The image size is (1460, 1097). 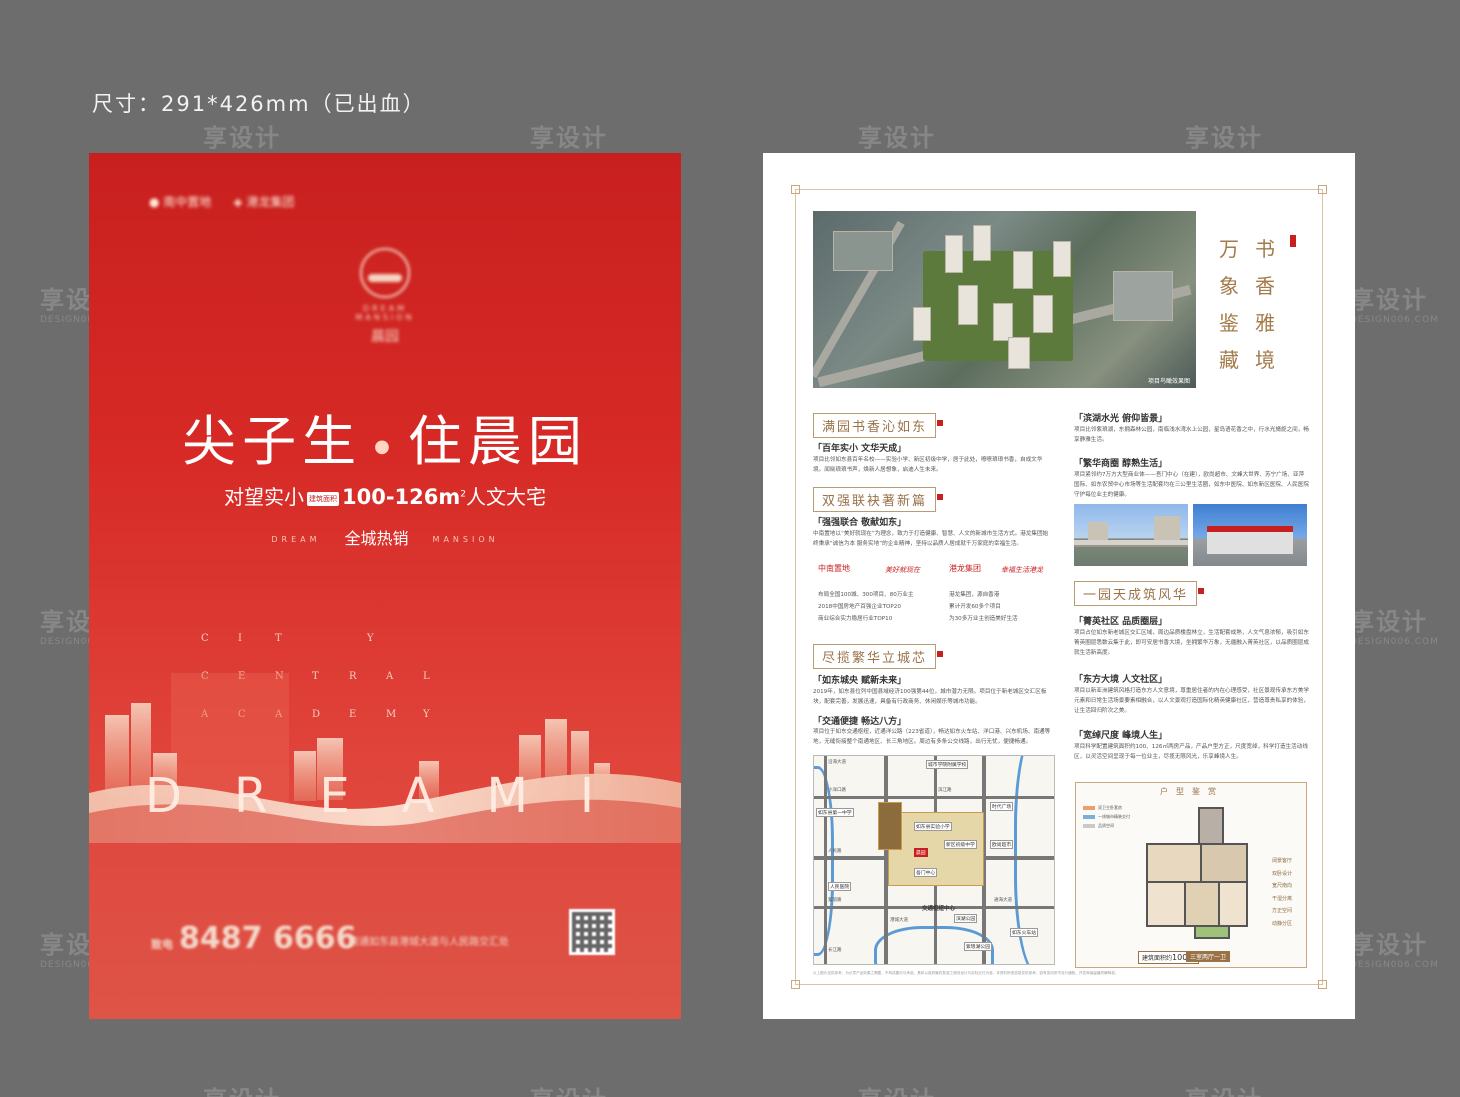 I want to click on brand-name: 港龙集团, so click(x=965, y=568).